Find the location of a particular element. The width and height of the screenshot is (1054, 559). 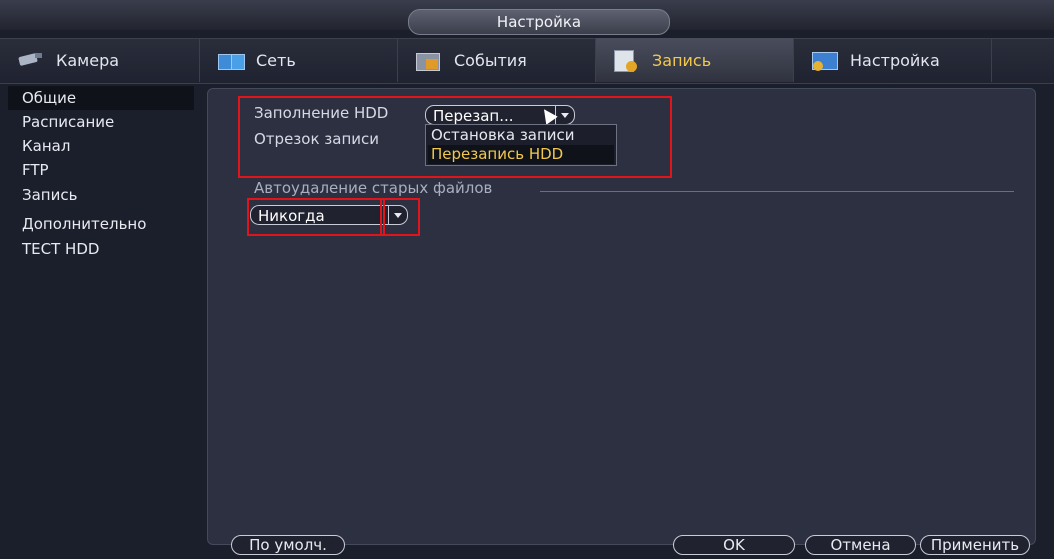

auto-delete-section-title: Автоудаление старых файлов is located at coordinates (373, 188).